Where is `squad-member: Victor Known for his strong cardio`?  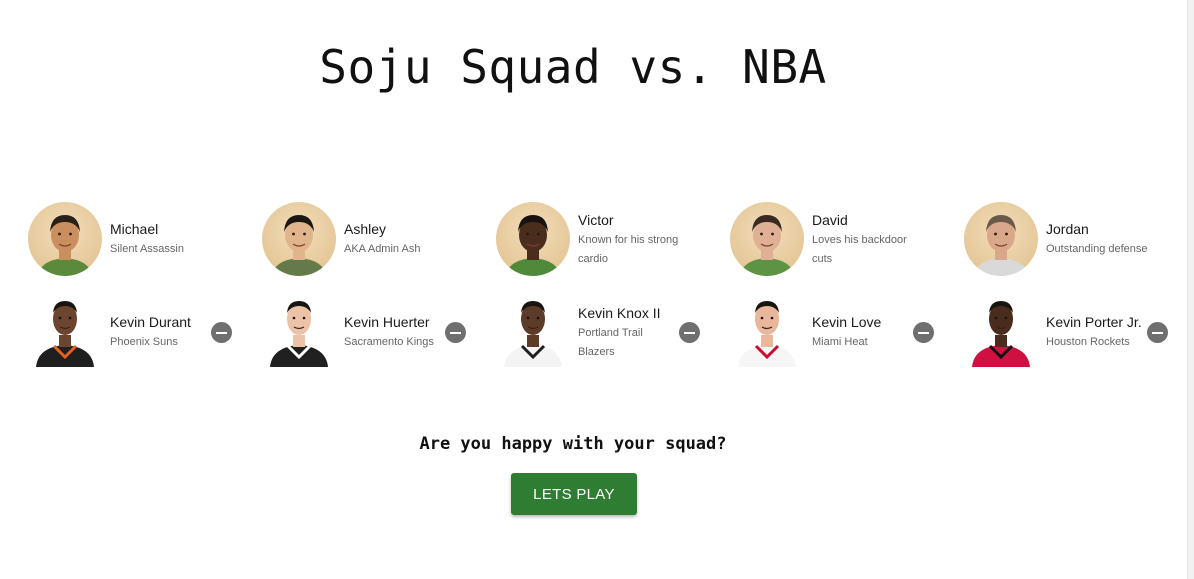 squad-member: Victor Known for his strong cardio is located at coordinates (613, 239).